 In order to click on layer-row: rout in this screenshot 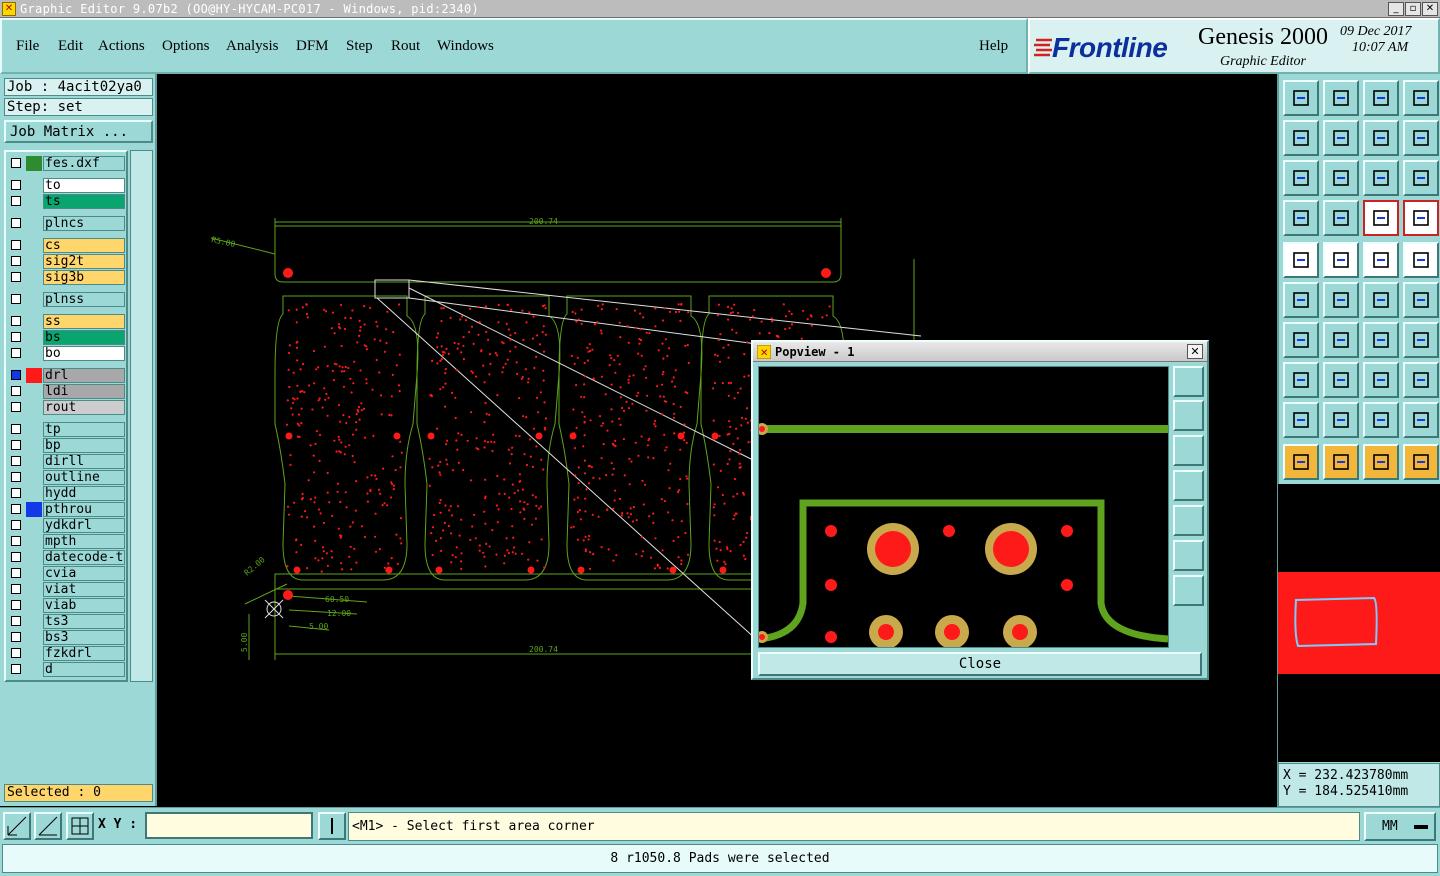, I will do `click(67, 407)`.